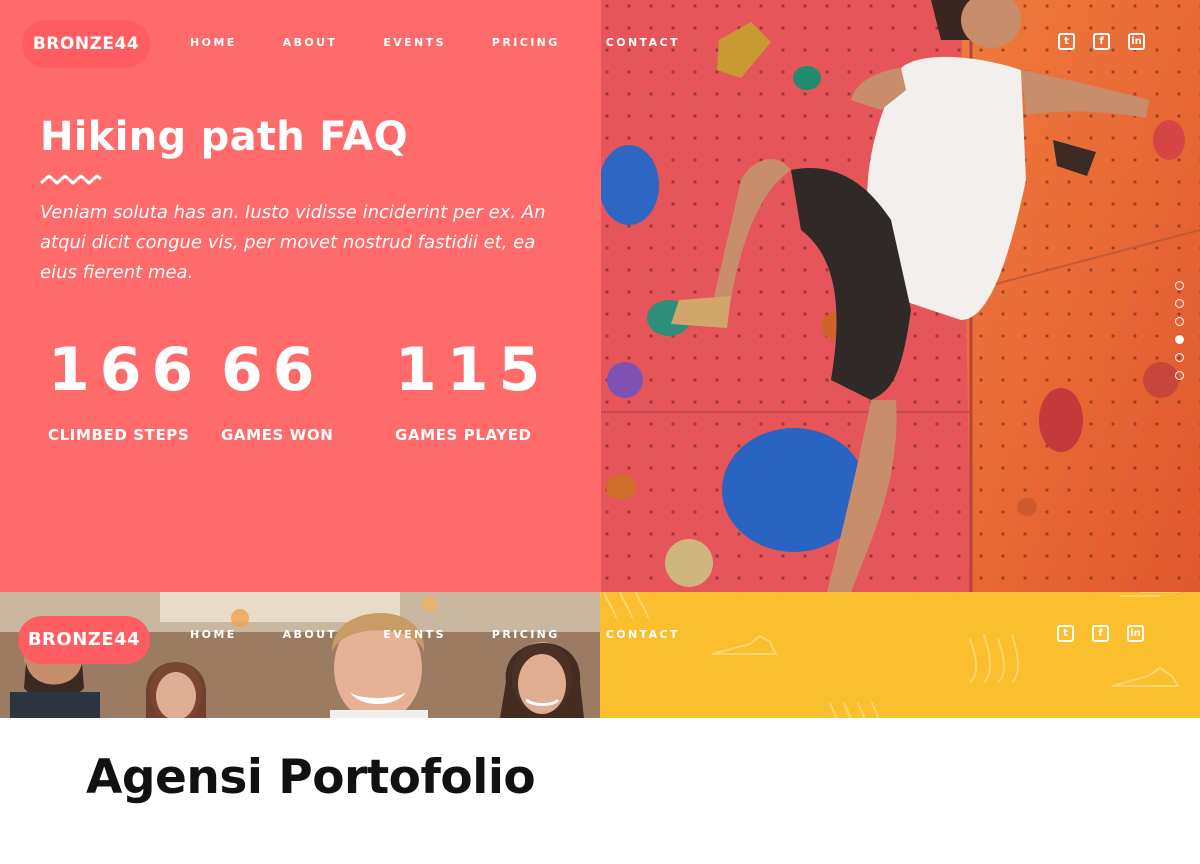 The height and width of the screenshot is (864, 1200). What do you see at coordinates (473, 370) in the screenshot?
I see `stat-number: 115` at bounding box center [473, 370].